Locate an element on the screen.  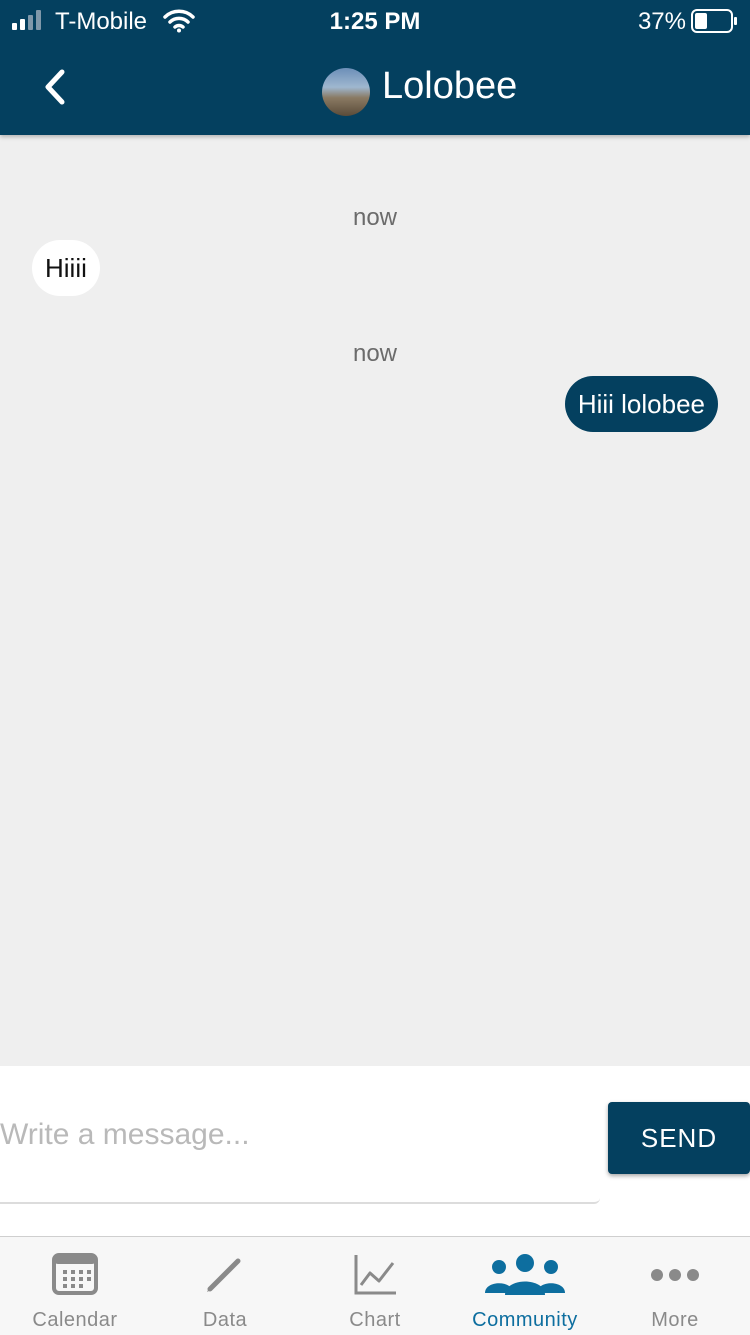
incoming-message-bubble: Hiiii is located at coordinates (66, 268).